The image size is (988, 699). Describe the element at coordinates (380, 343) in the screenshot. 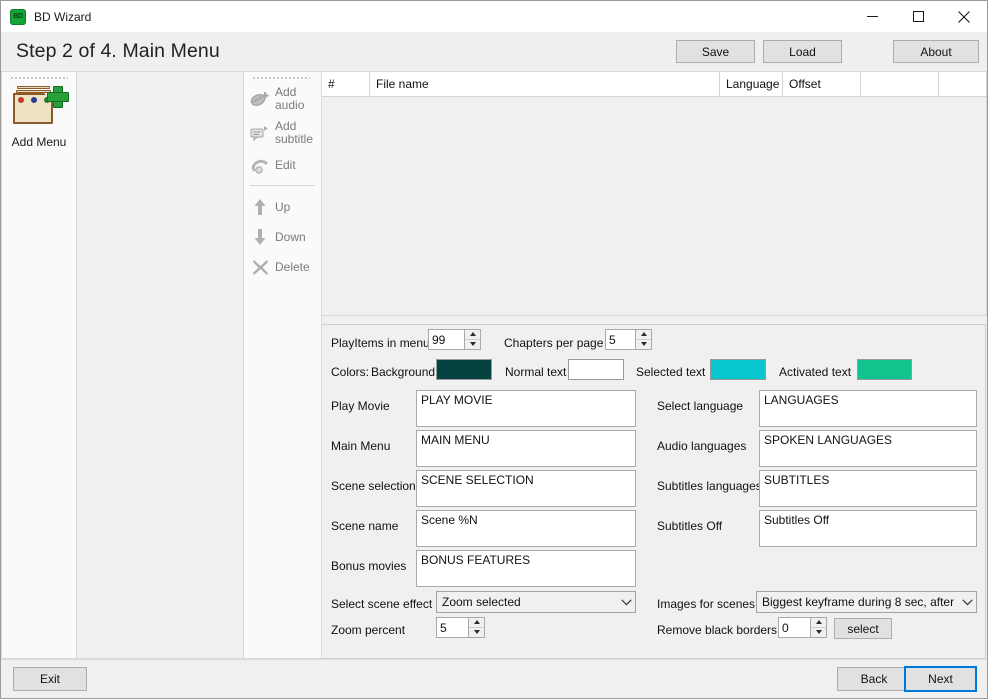

I see `playitems-label: PlayItems in menu` at that location.